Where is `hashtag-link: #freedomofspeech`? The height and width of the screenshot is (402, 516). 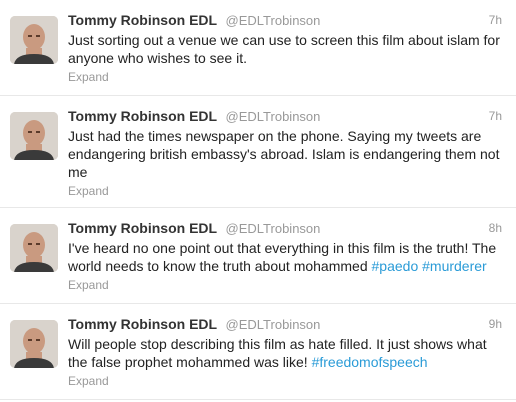 hashtag-link: #freedomofspeech is located at coordinates (370, 362).